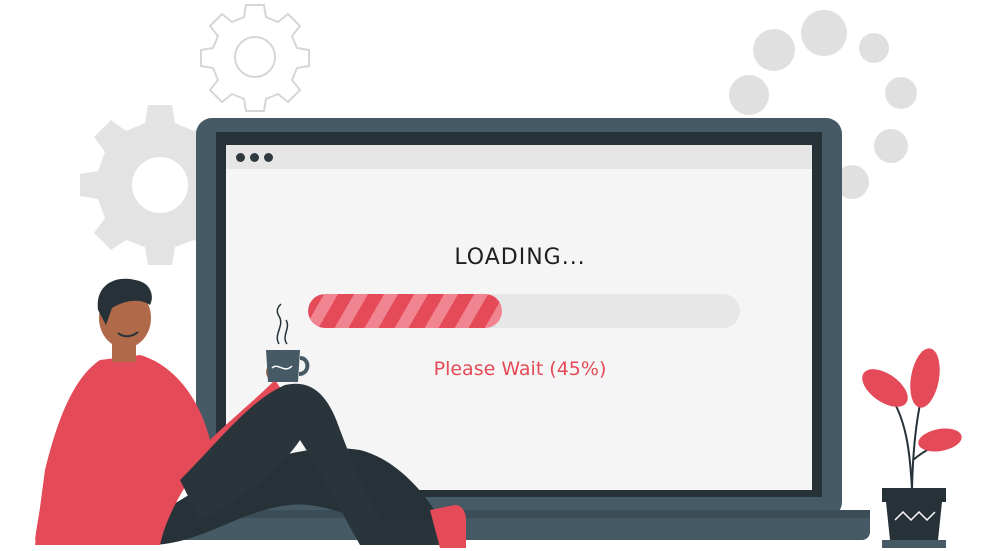 The height and width of the screenshot is (551, 1000). I want to click on progress-bar, so click(524, 311).